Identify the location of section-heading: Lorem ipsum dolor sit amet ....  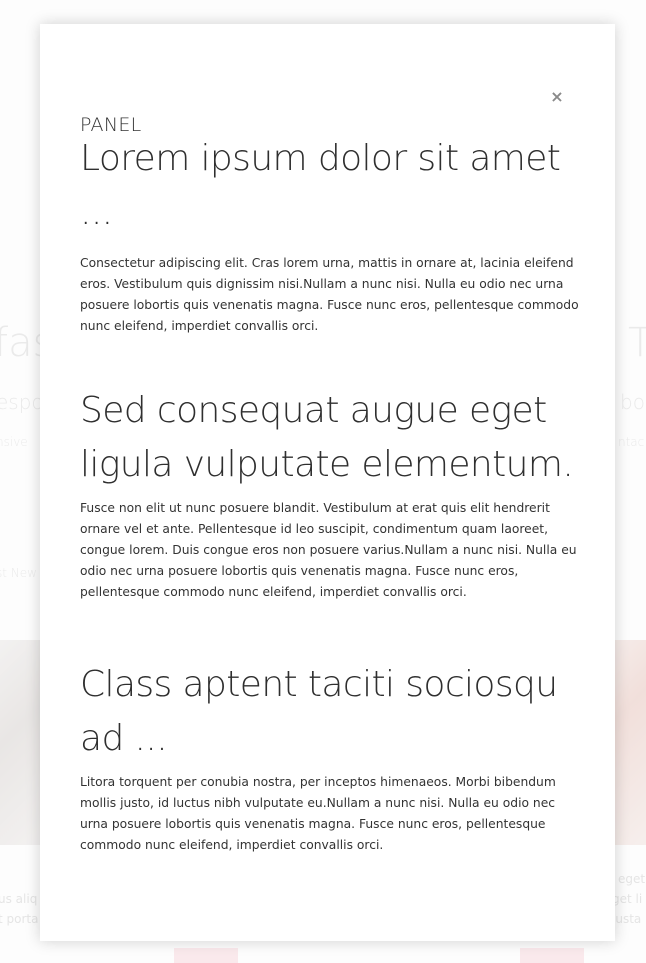
(320, 185).